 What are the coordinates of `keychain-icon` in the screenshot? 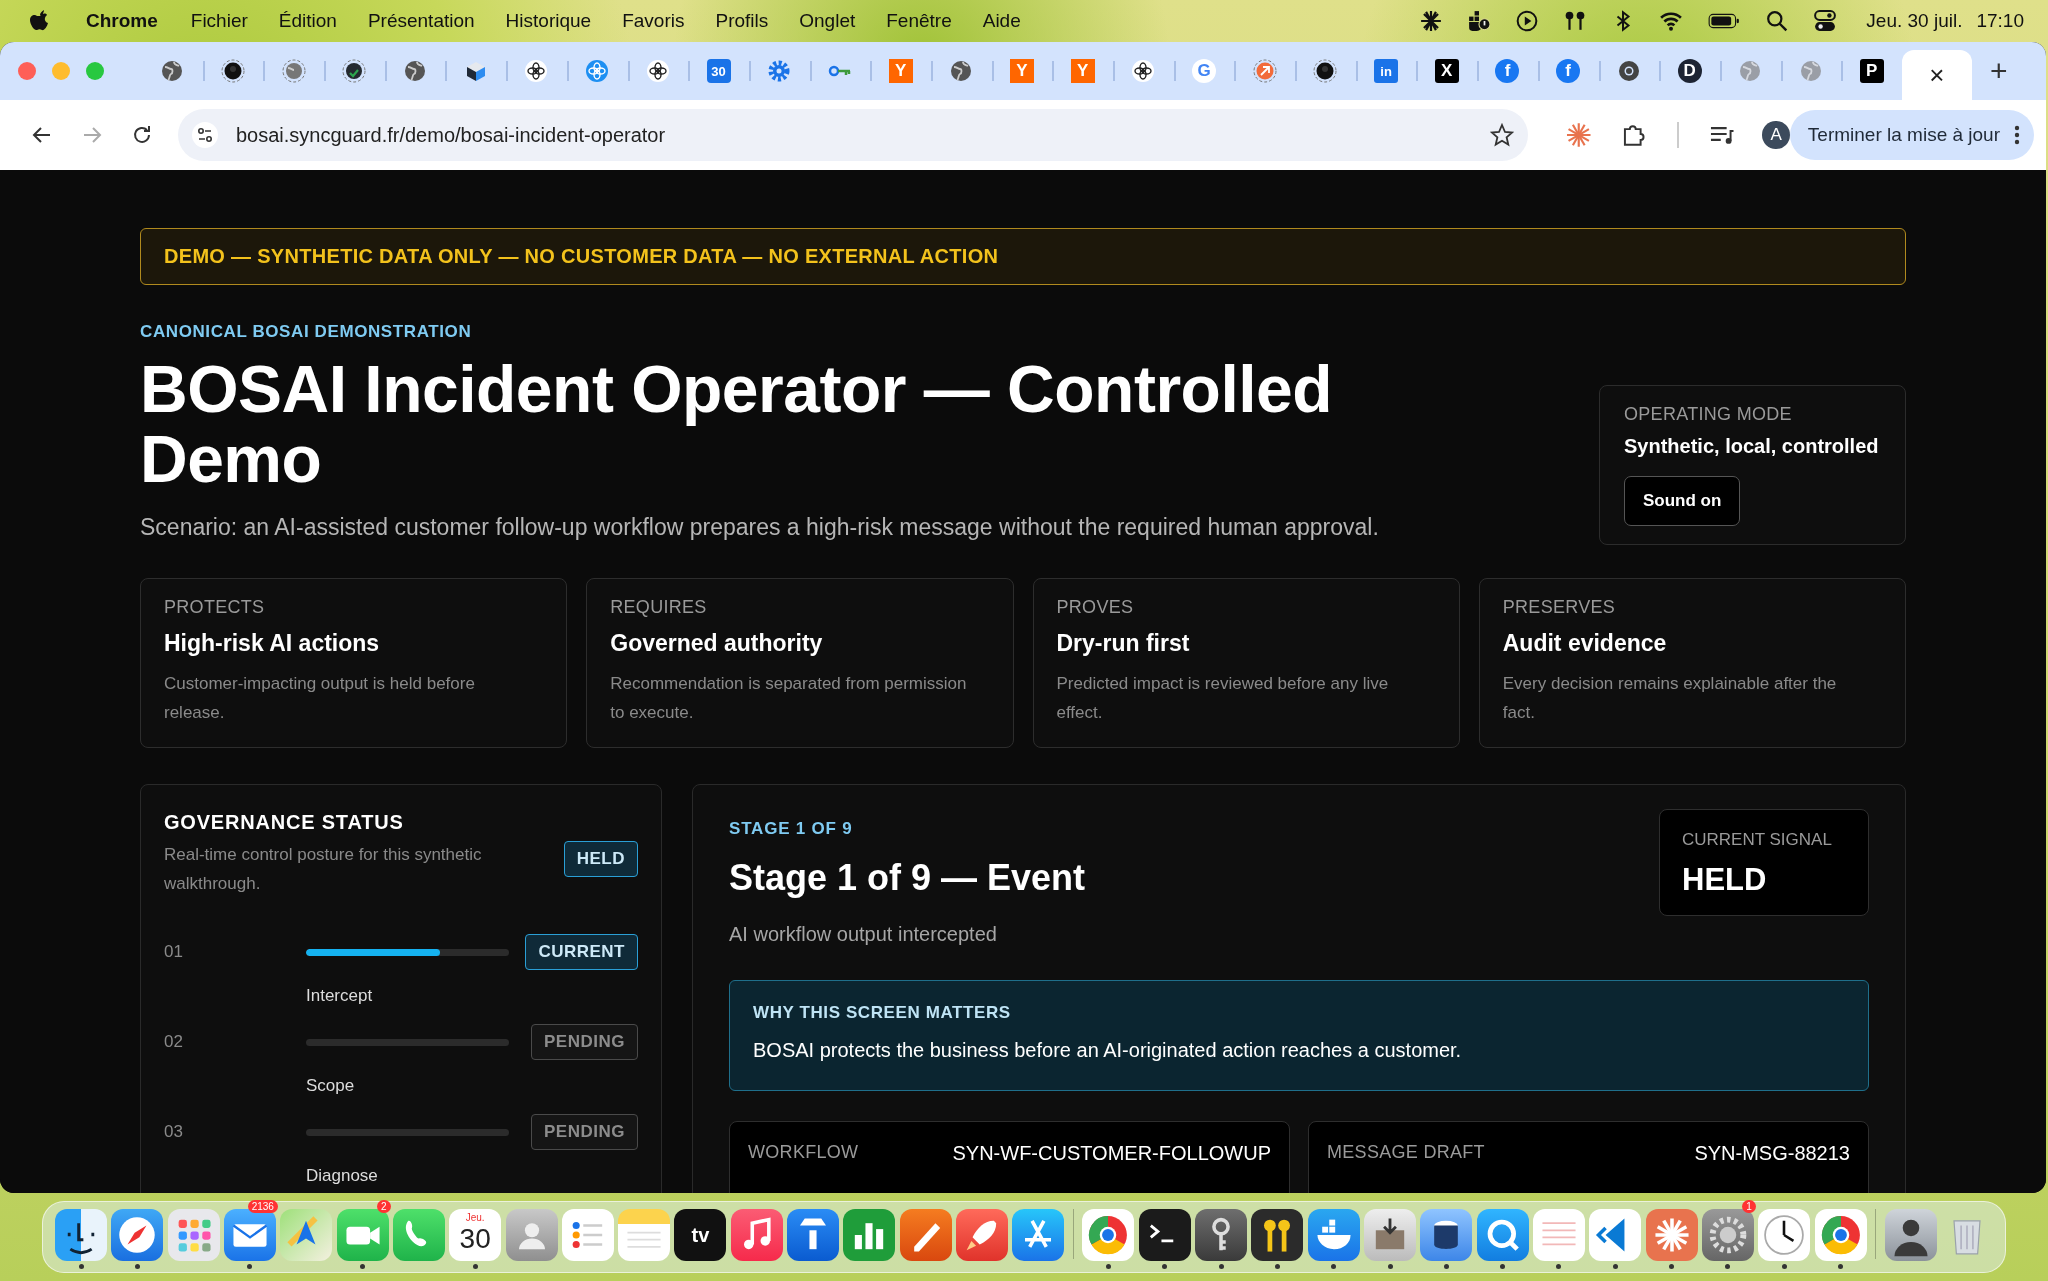 It's located at (1221, 1235).